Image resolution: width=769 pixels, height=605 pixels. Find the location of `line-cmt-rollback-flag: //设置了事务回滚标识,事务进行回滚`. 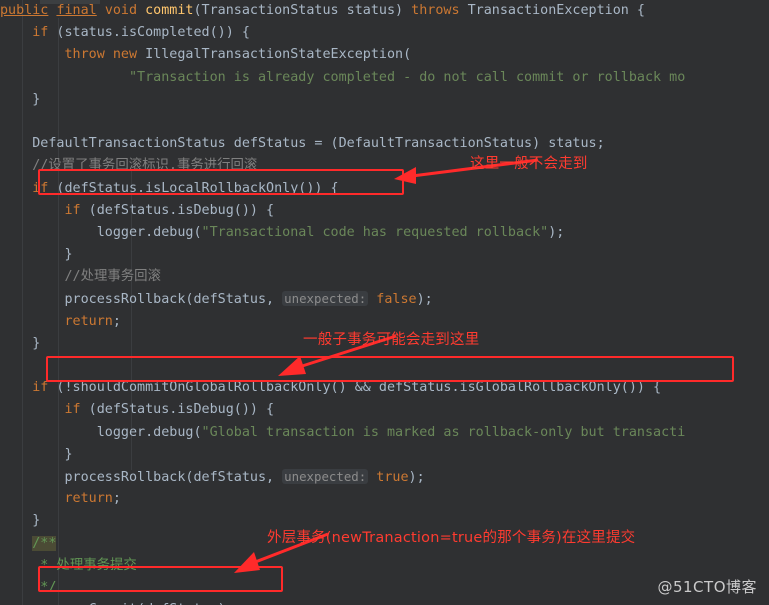

line-cmt-rollback-flag: //设置了事务回滚标识,事务进行回滚 is located at coordinates (384, 166).